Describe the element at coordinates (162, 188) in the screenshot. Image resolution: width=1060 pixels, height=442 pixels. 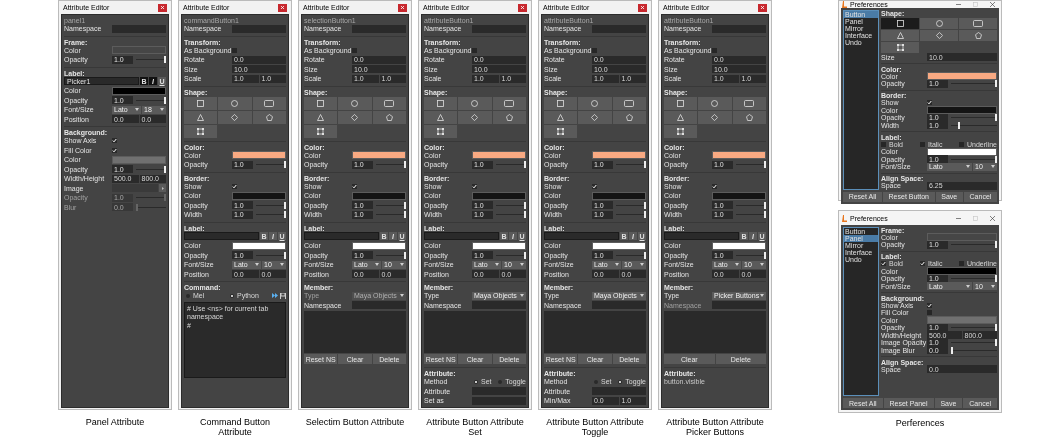
I see `browse-button` at that location.